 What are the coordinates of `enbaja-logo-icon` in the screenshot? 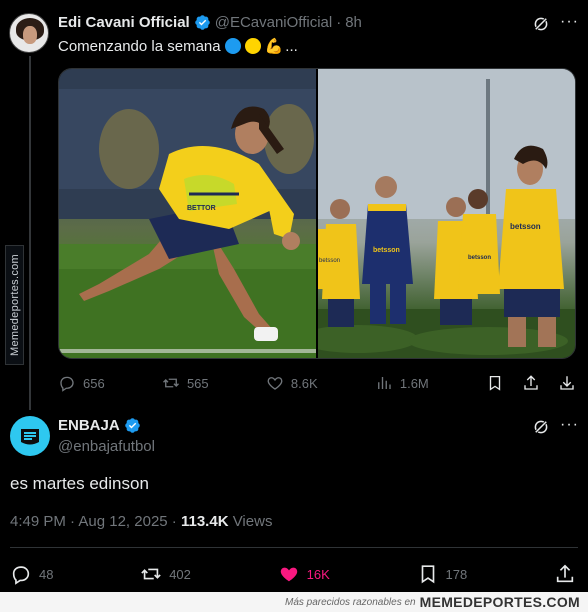 It's located at (30, 437).